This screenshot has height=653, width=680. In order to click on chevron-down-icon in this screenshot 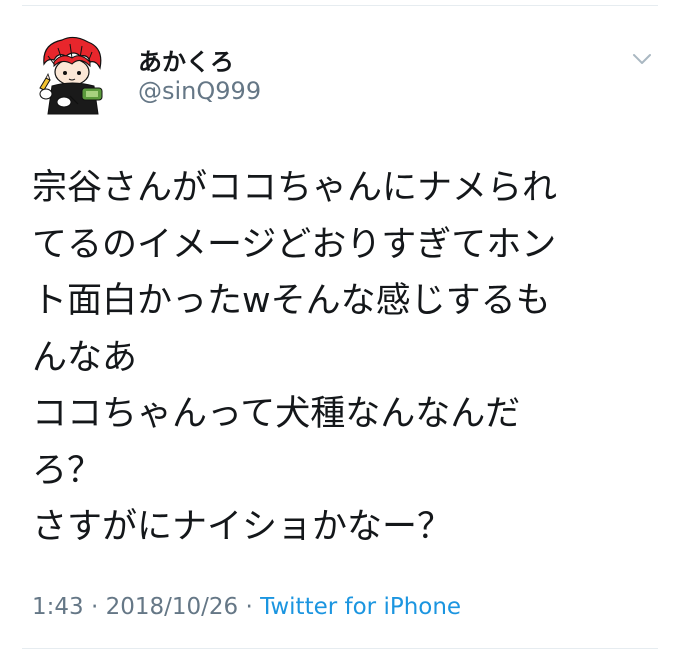, I will do `click(642, 59)`.